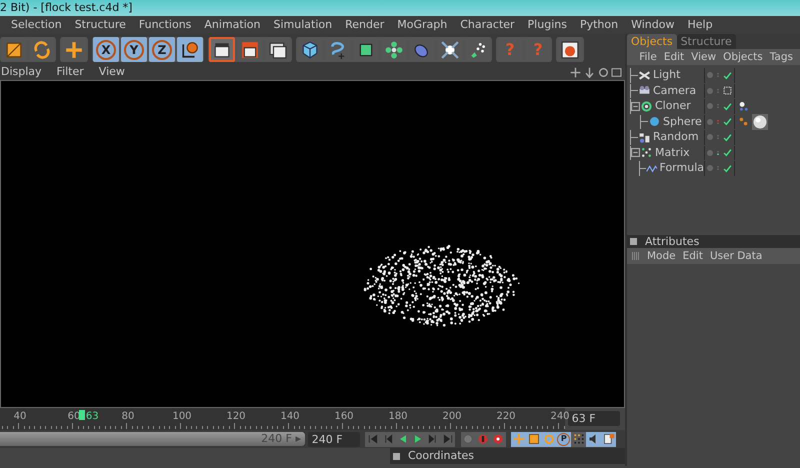 The height and width of the screenshot is (468, 800). Describe the element at coordinates (418, 439) in the screenshot. I see `play-button` at that location.